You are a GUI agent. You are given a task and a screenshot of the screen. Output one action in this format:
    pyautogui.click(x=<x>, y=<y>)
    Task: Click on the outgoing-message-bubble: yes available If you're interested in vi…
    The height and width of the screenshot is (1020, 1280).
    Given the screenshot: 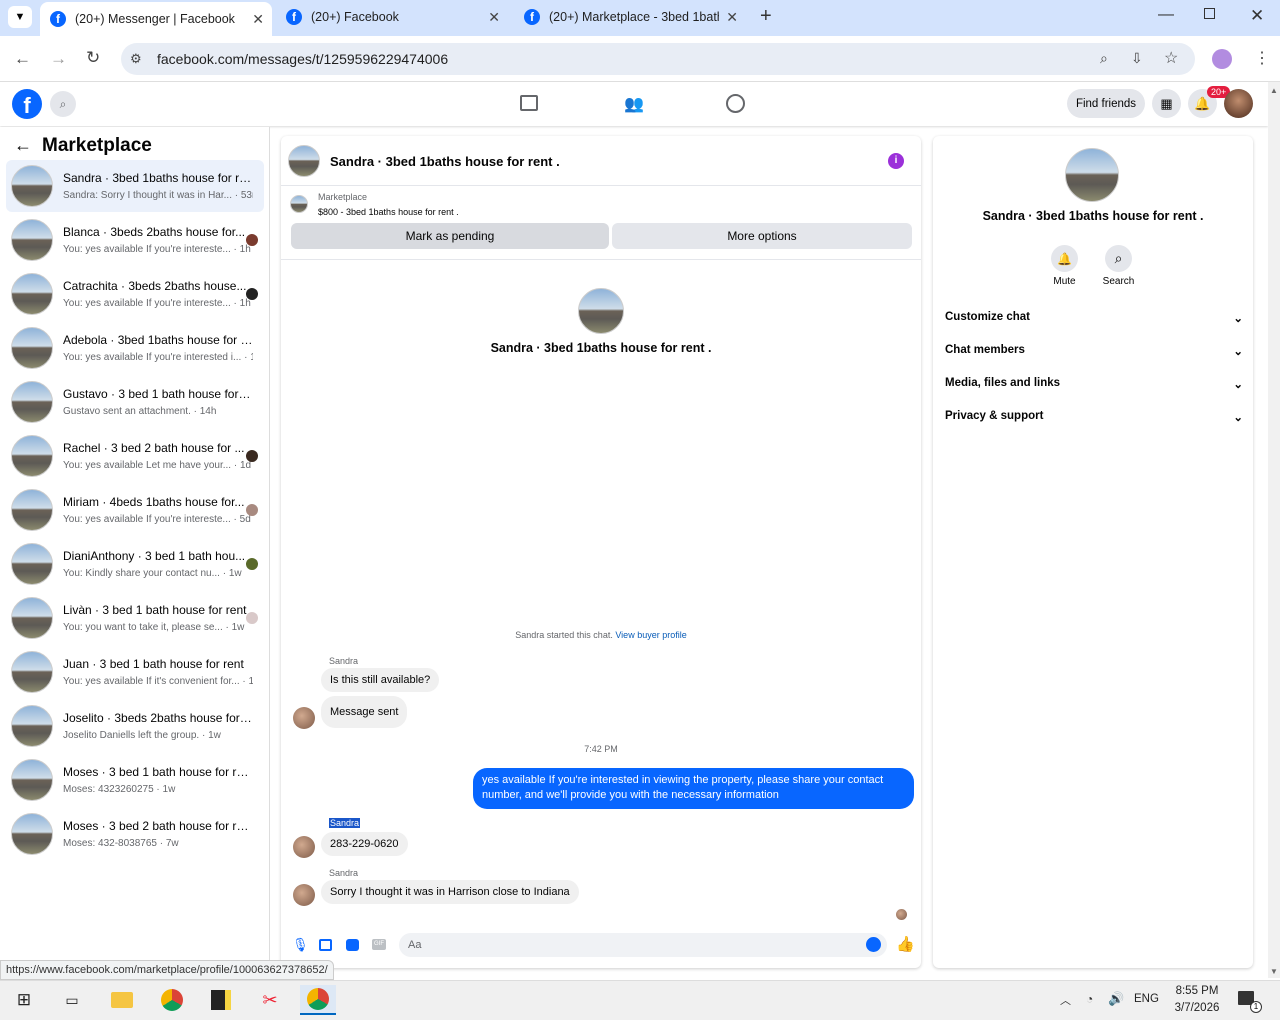 What is the action you would take?
    pyautogui.click(x=693, y=788)
    